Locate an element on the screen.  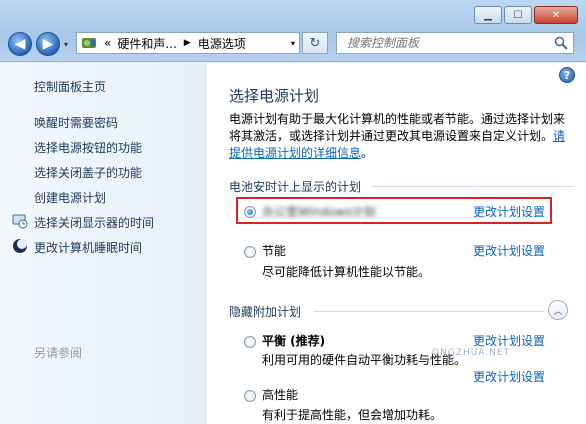
window-controls: ▁ ☐ ✕ is located at coordinates (526, 15).